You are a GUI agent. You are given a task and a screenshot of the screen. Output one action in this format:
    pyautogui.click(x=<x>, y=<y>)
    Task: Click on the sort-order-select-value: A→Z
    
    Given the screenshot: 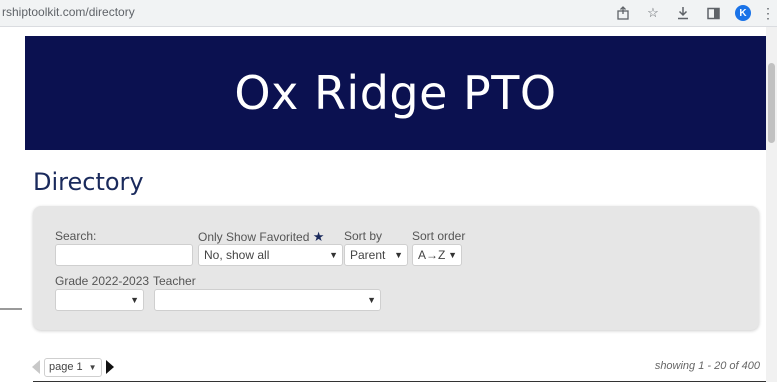 What is the action you would take?
    pyautogui.click(x=432, y=255)
    